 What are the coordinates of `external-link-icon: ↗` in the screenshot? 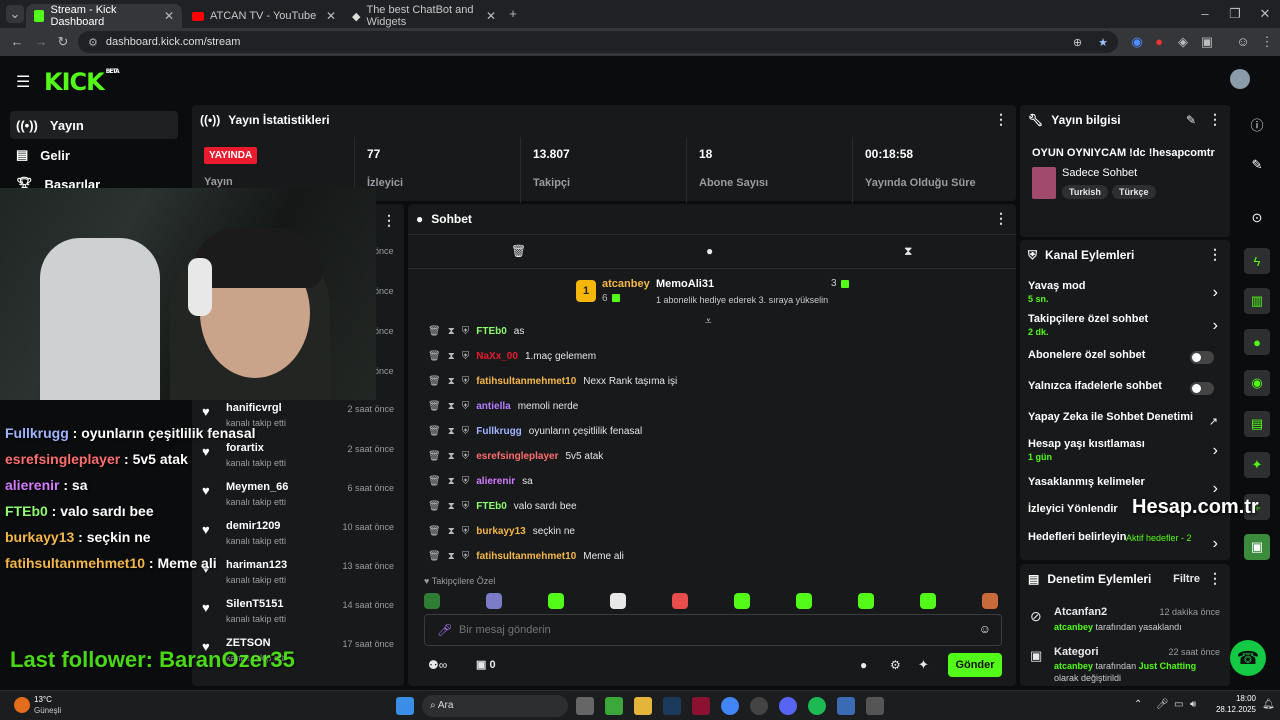 It's located at (1213, 421).